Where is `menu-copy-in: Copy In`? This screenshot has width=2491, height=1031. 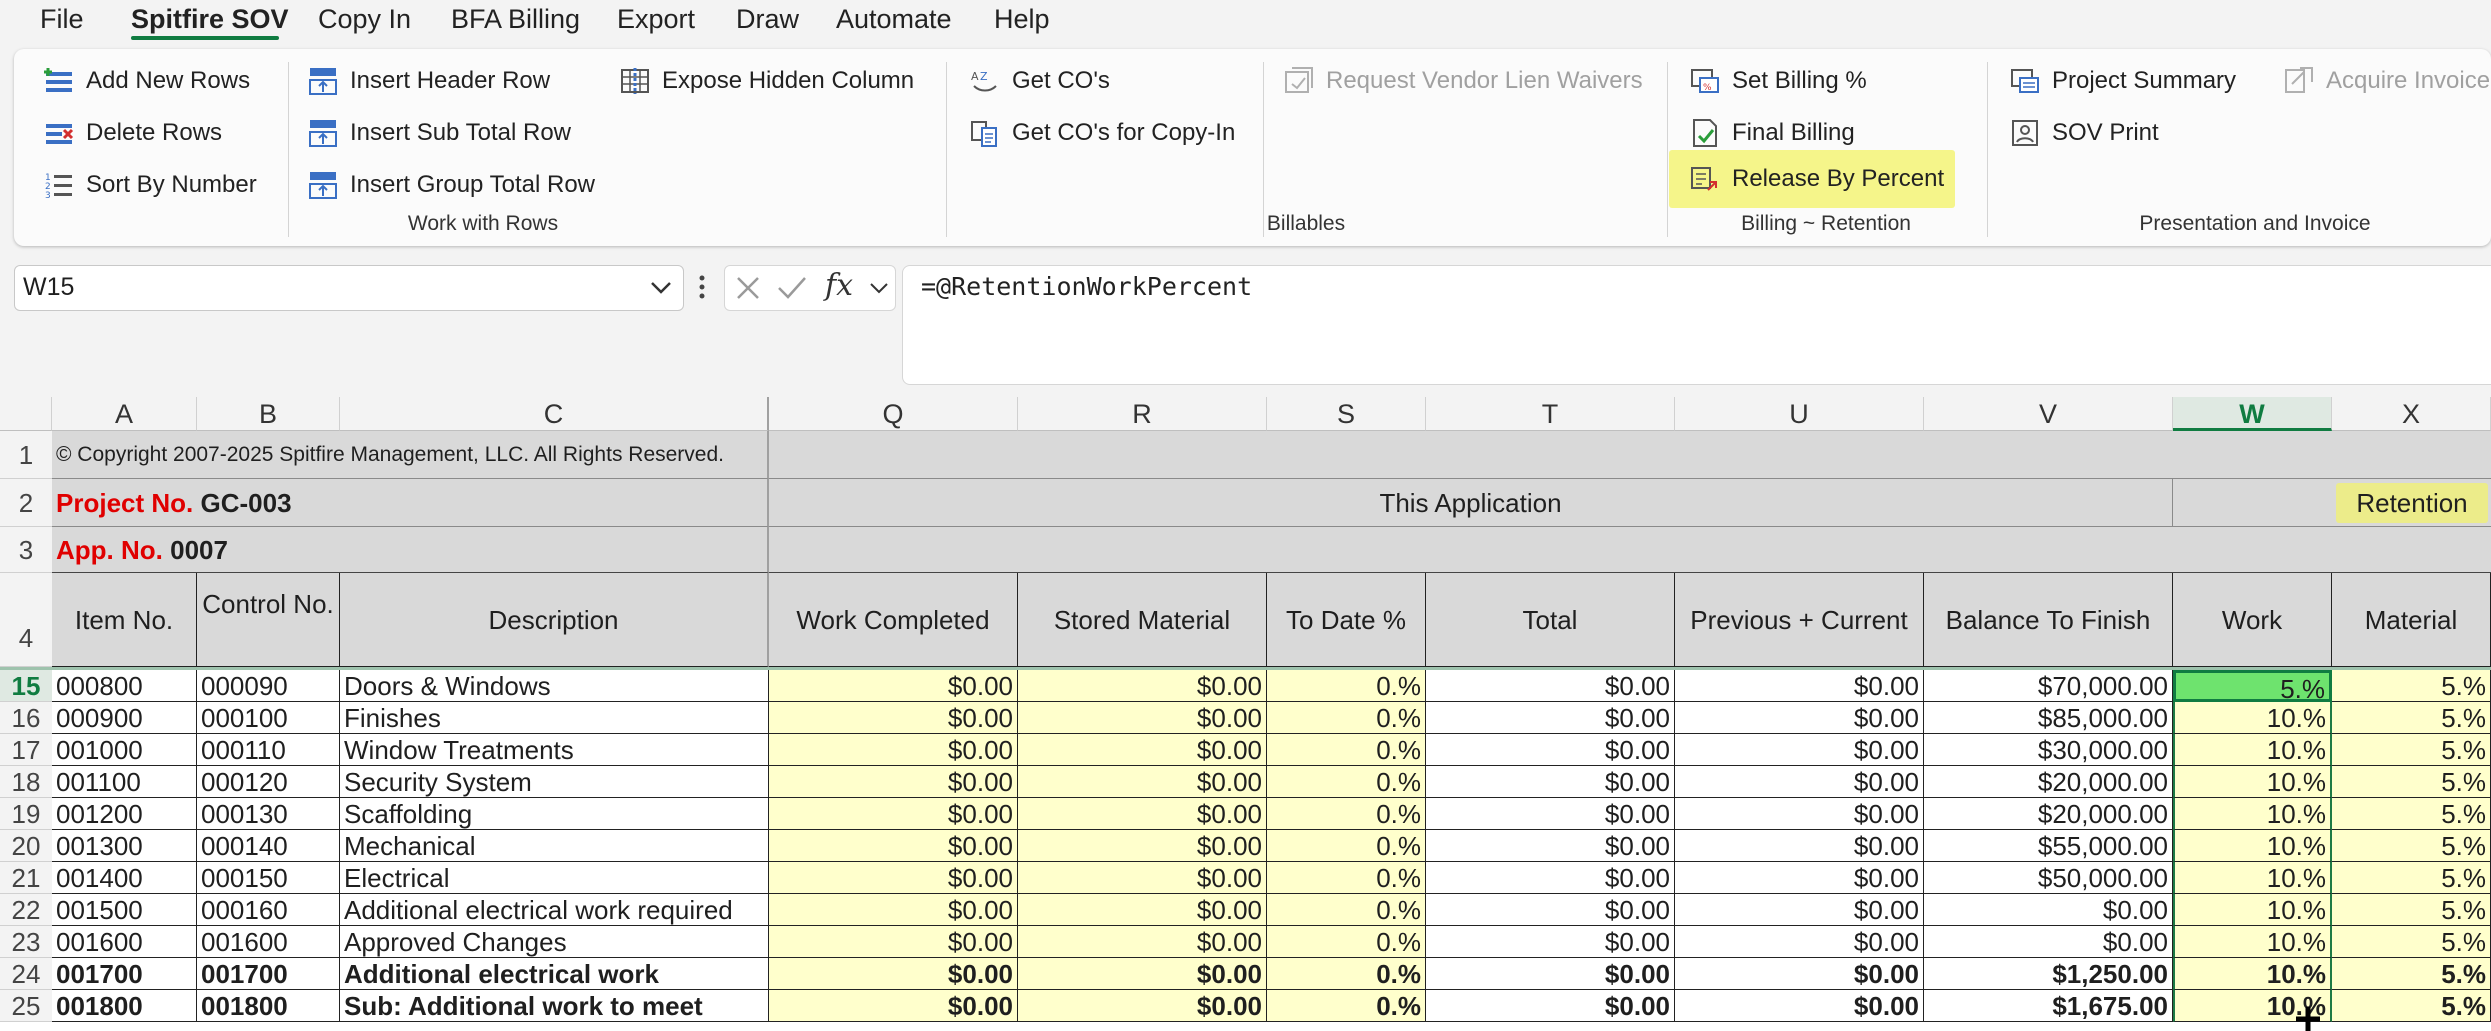 menu-copy-in: Copy In is located at coordinates (364, 19).